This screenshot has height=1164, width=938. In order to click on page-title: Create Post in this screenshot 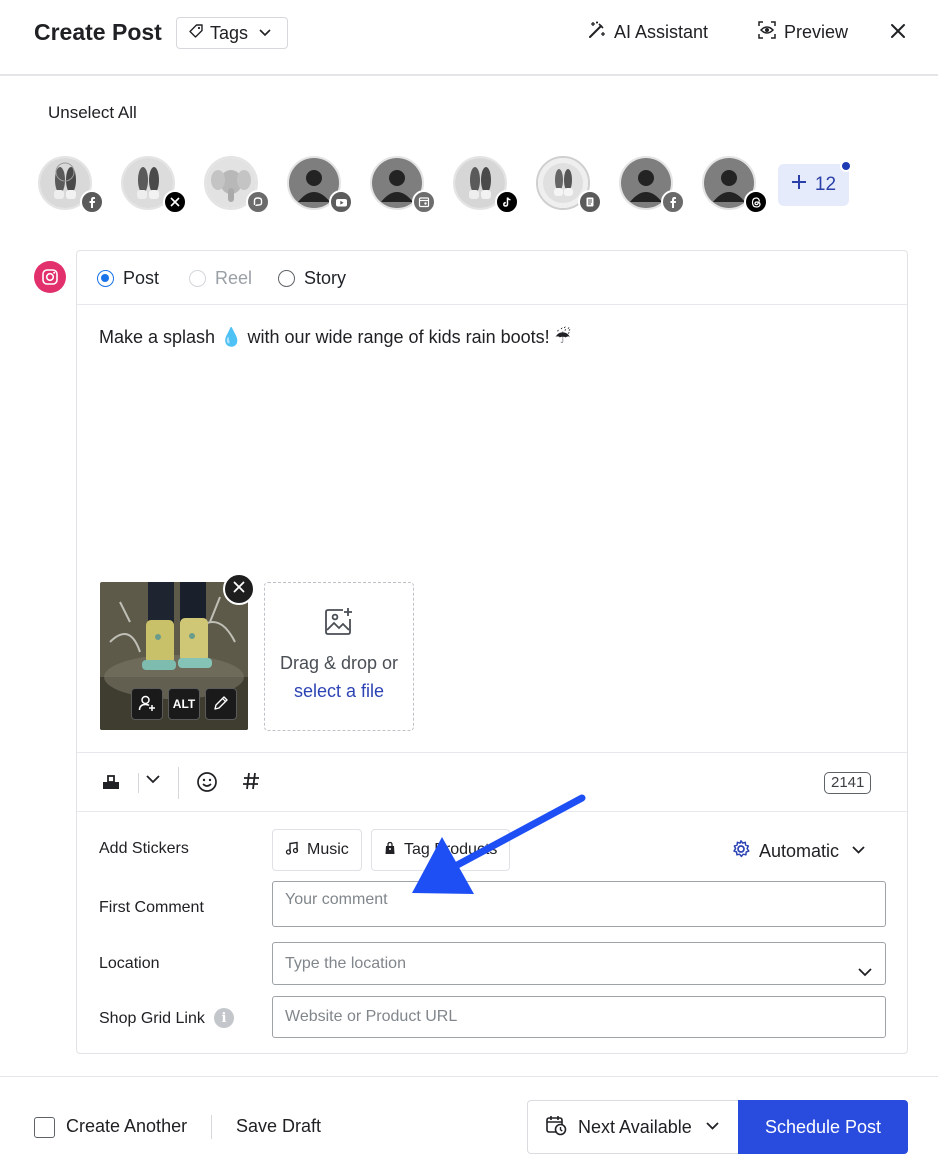, I will do `click(98, 32)`.